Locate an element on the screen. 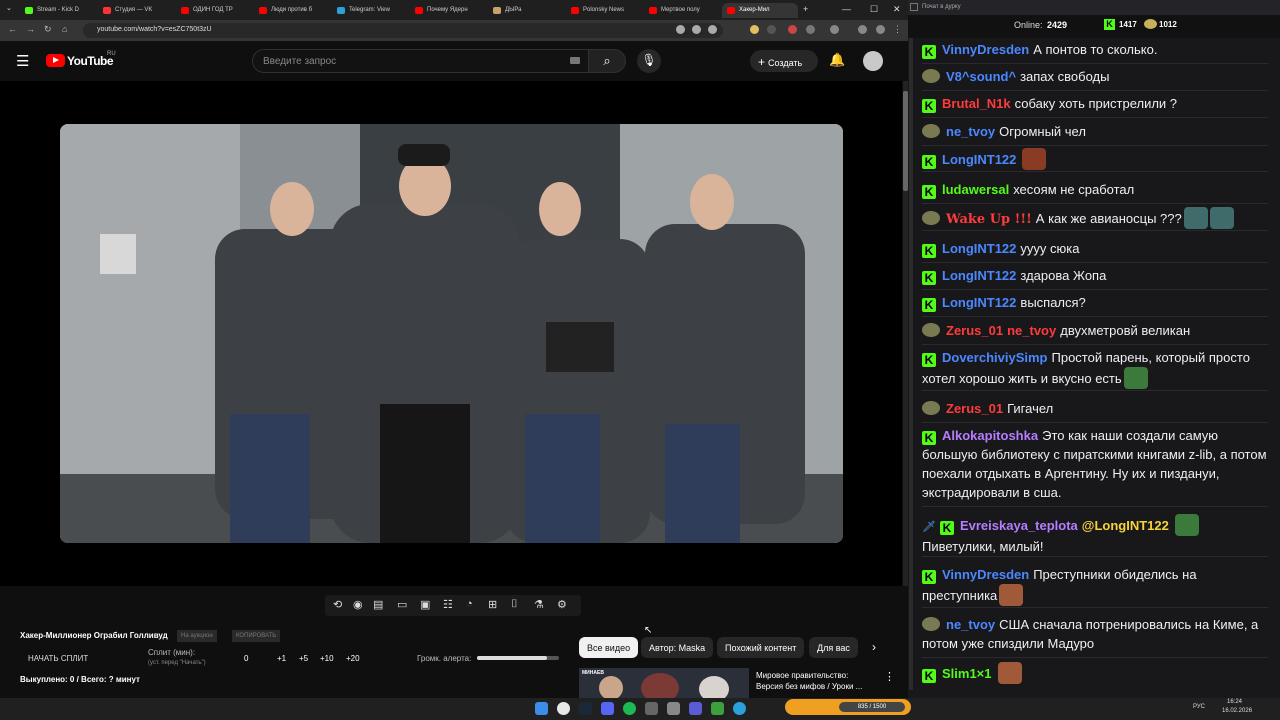 The height and width of the screenshot is (720, 1280). chat-username: V8^sound^ is located at coordinates (981, 76).